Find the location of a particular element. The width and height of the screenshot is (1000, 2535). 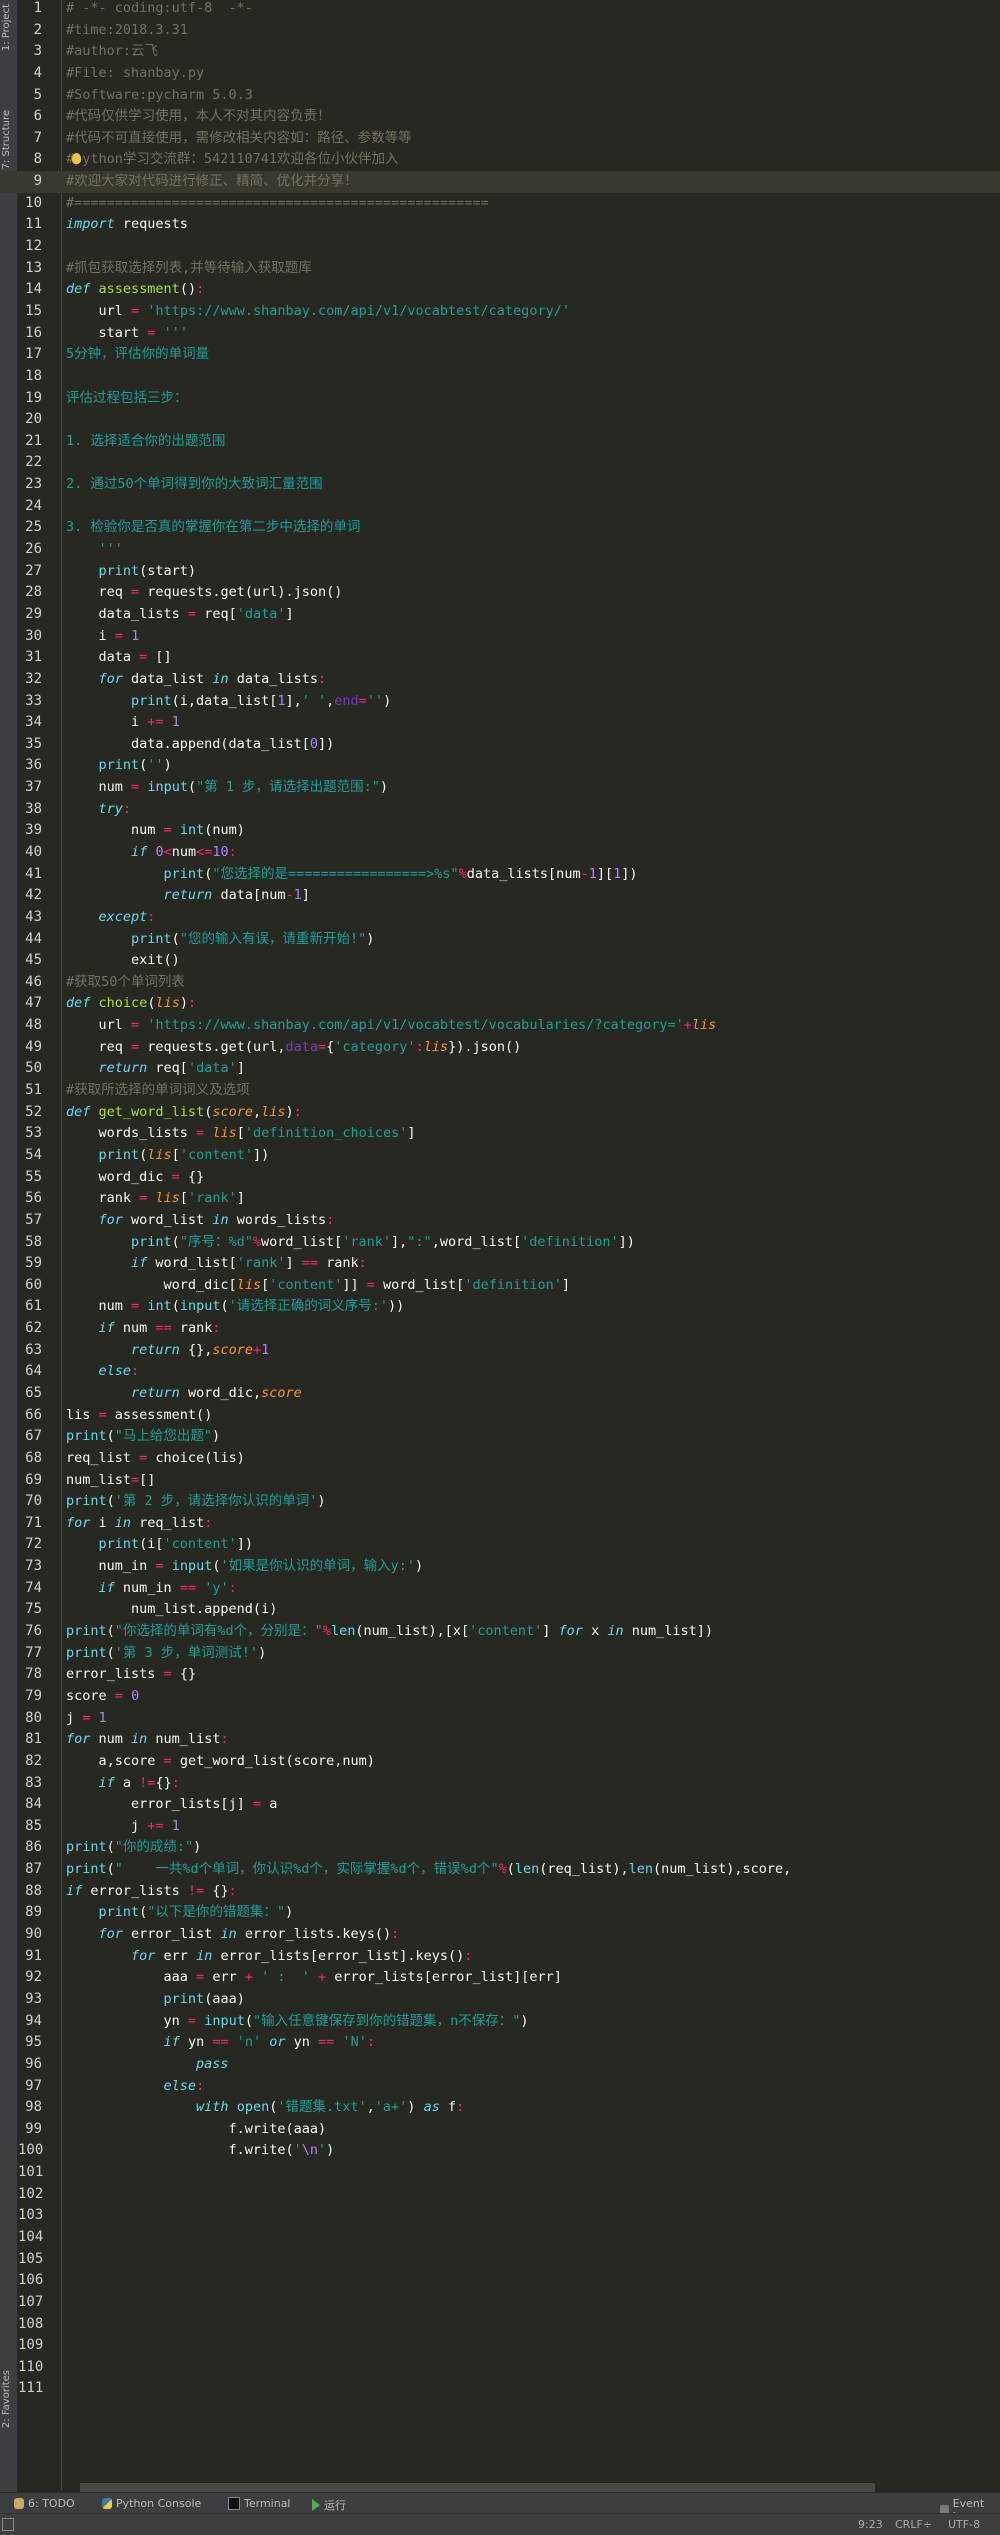

code-line: 16 start = ''' is located at coordinates (500, 334).